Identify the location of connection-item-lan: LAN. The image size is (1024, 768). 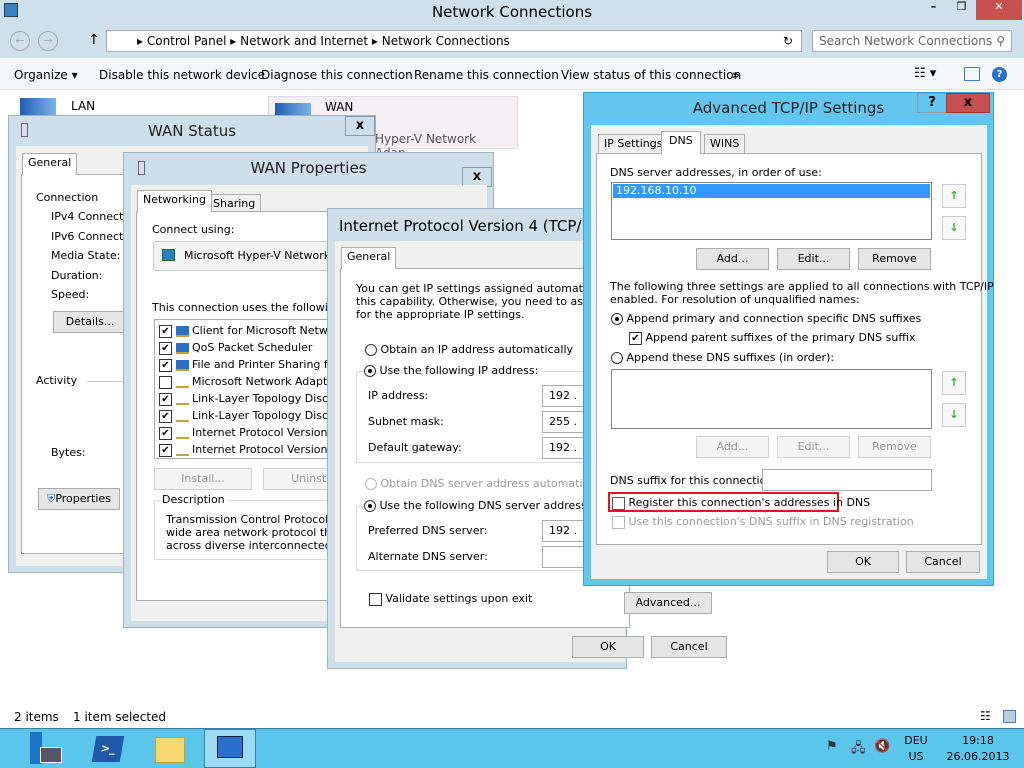
(138, 106).